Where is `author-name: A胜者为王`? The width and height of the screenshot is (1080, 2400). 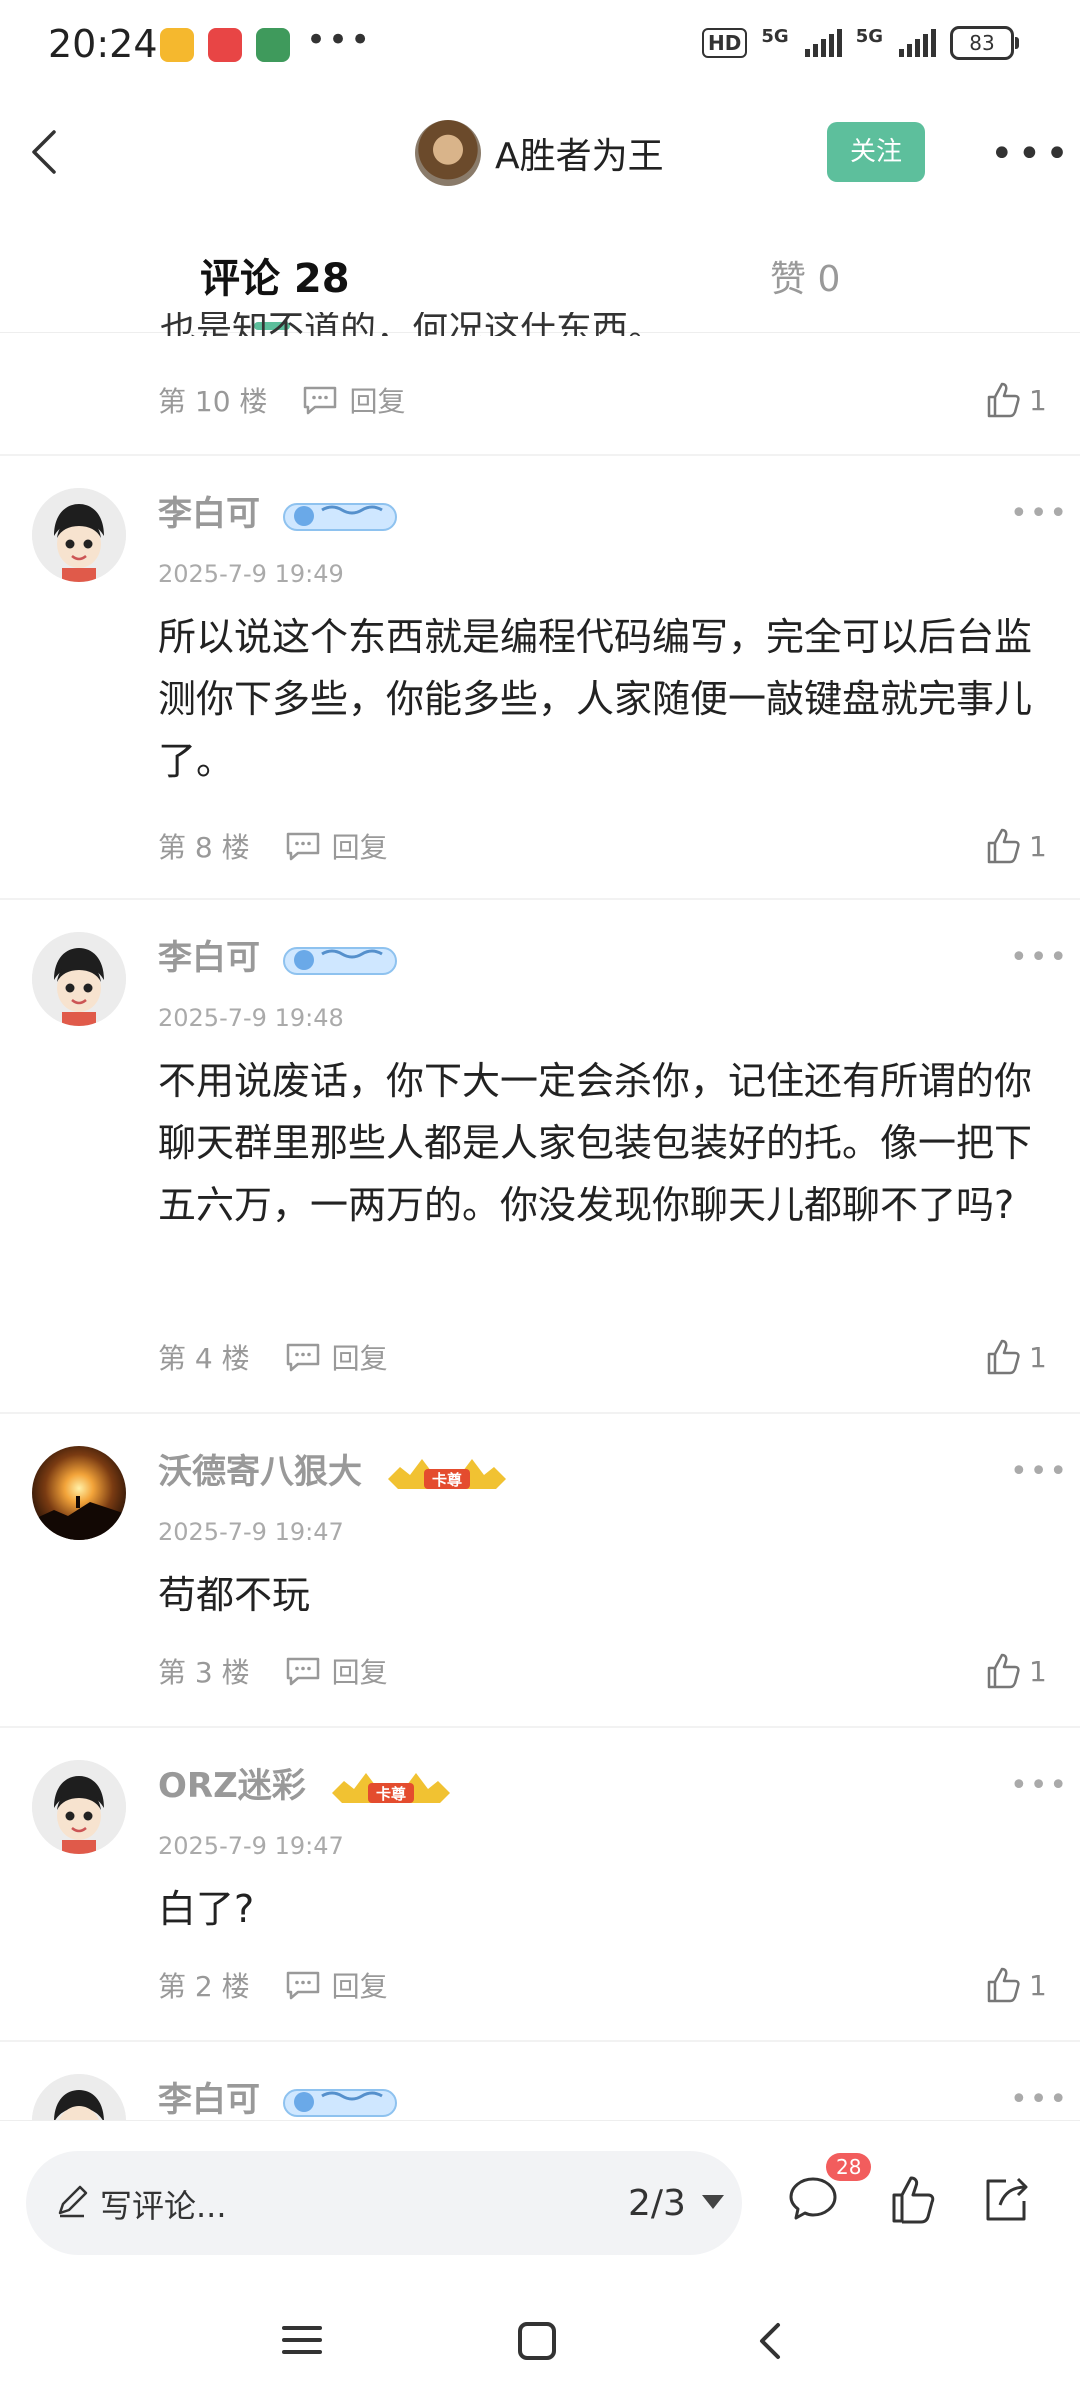
author-name: A胜者为王 is located at coordinates (579, 156).